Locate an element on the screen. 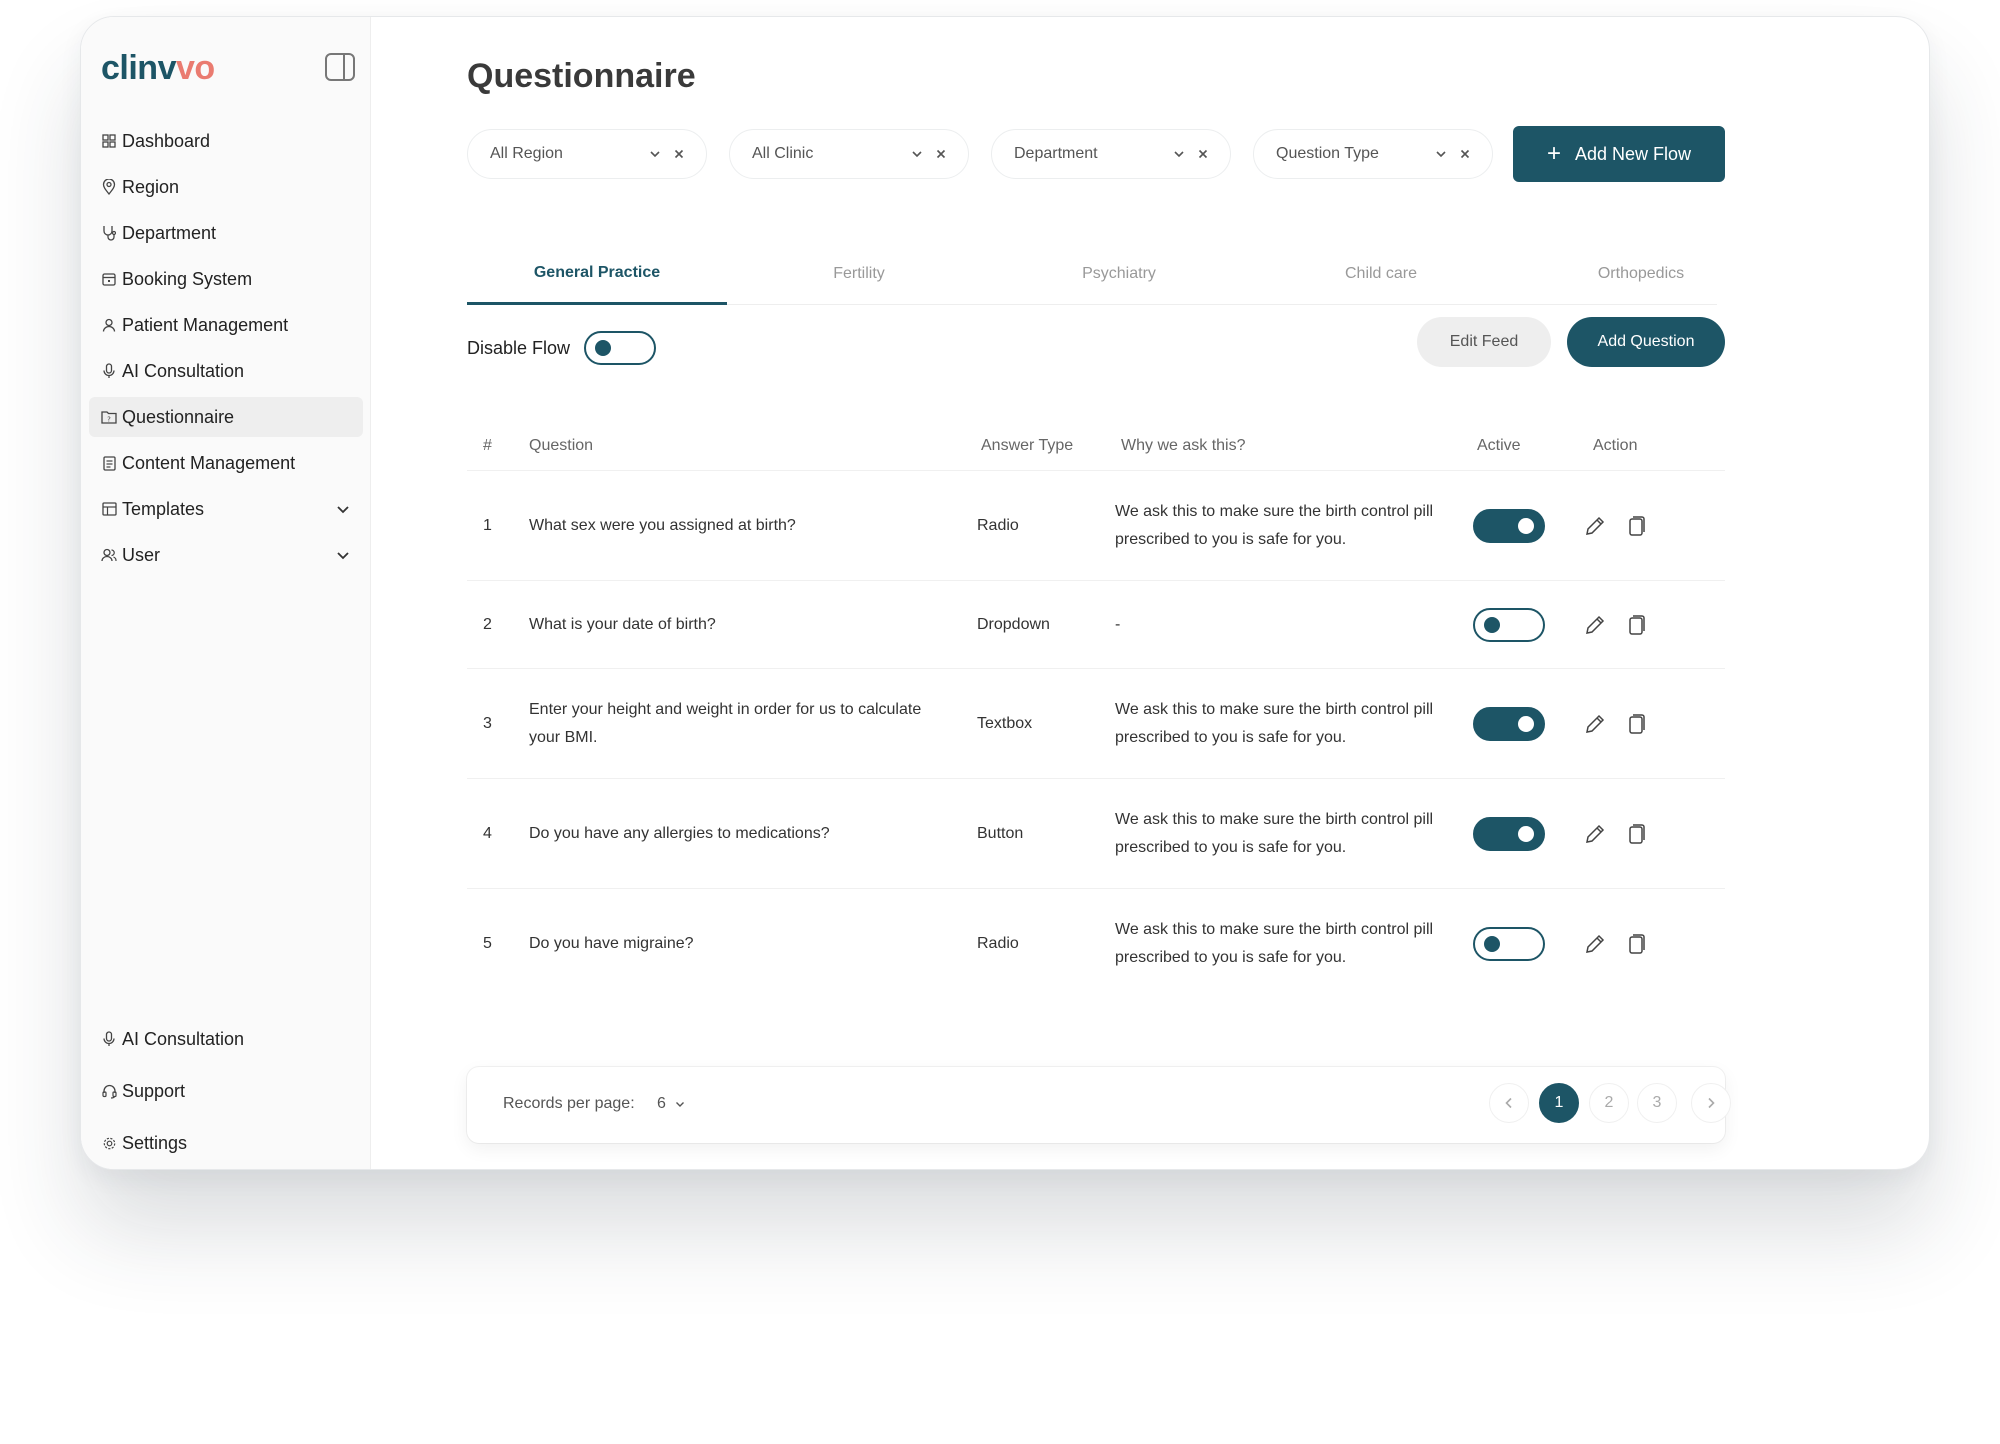 Image resolution: width=2000 pixels, height=1444 pixels. page-button-1: 1 is located at coordinates (1559, 1103).